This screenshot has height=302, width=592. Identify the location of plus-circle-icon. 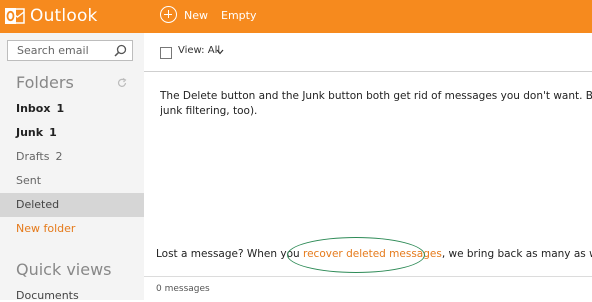
(168, 14).